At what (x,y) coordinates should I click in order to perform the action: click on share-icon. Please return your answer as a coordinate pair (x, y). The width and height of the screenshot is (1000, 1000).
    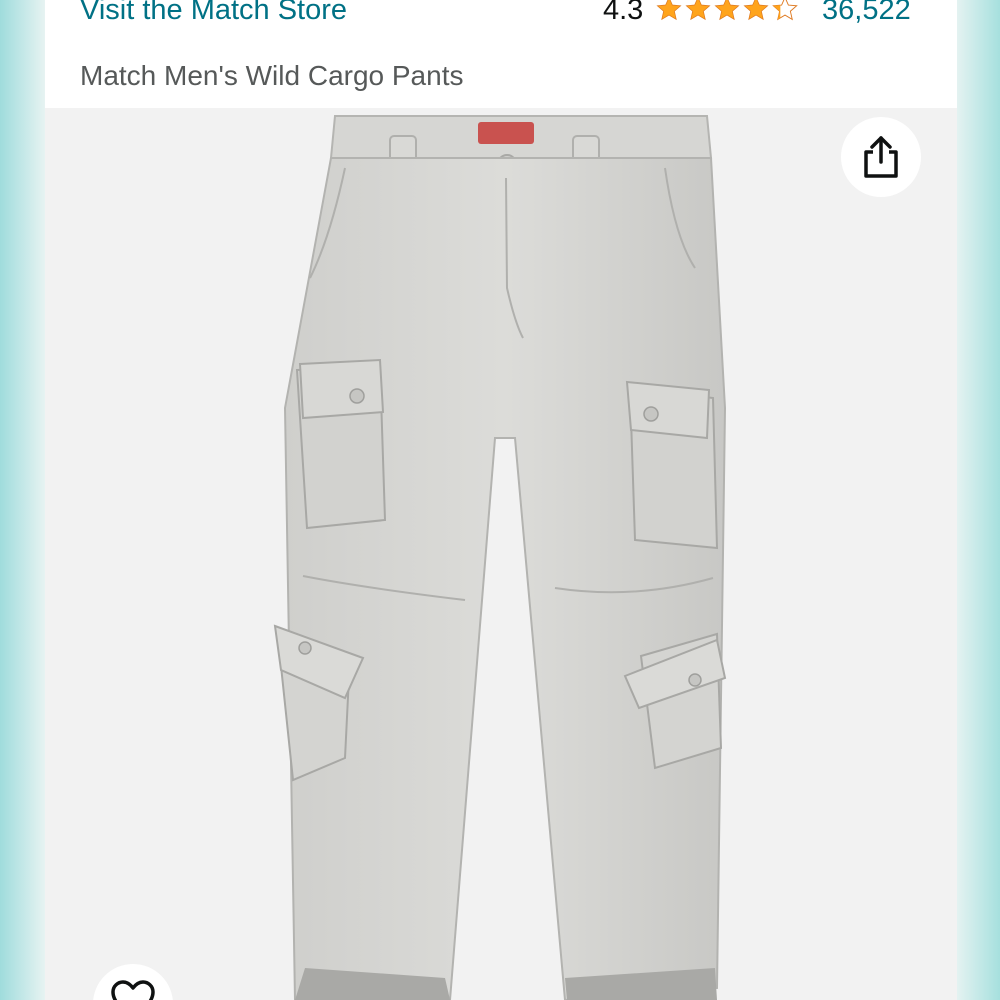
    Looking at the image, I should click on (881, 157).